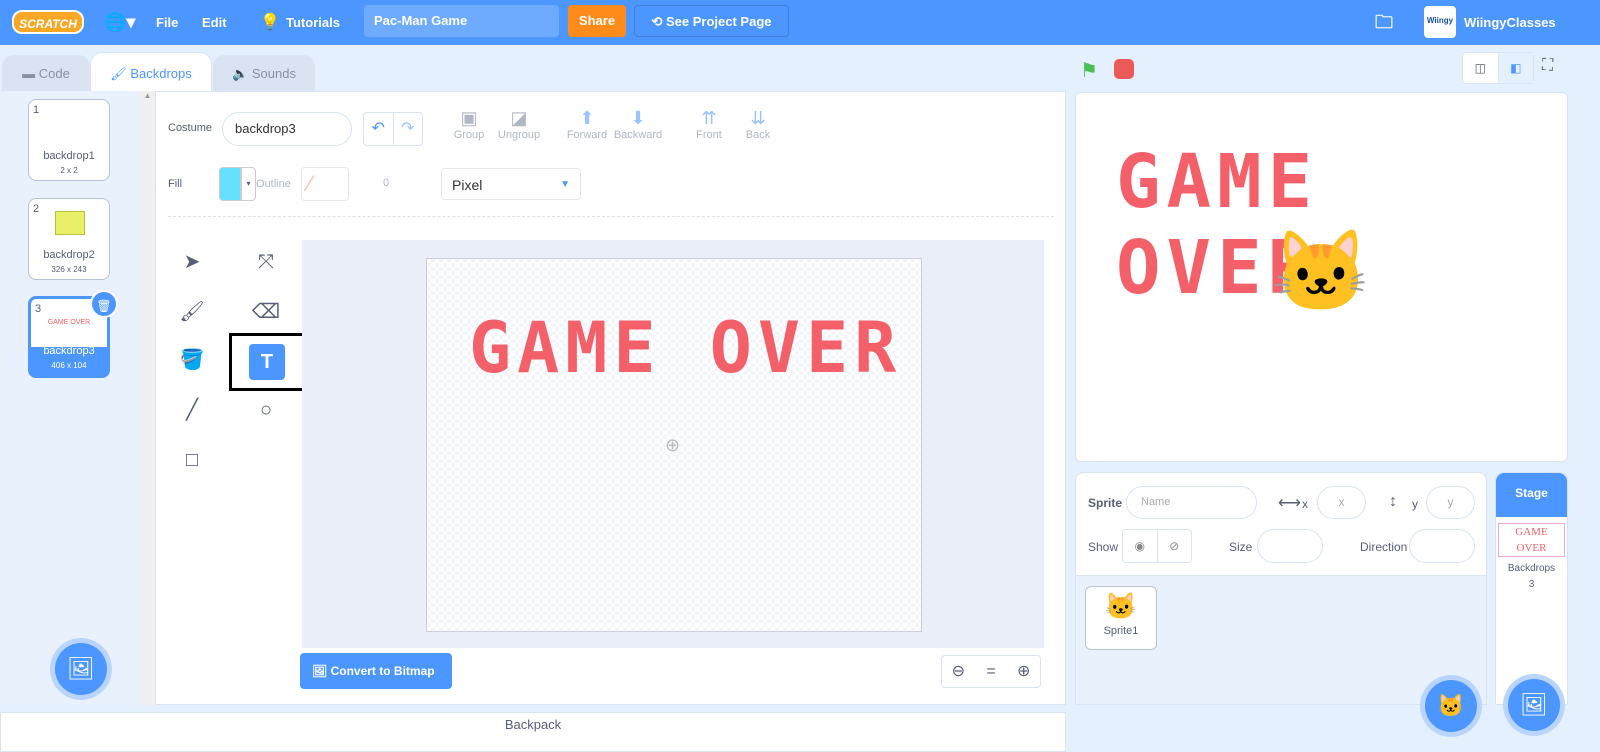 Image resolution: width=1600 pixels, height=752 pixels. I want to click on fullscreen-icon: ⛶, so click(1547, 66).